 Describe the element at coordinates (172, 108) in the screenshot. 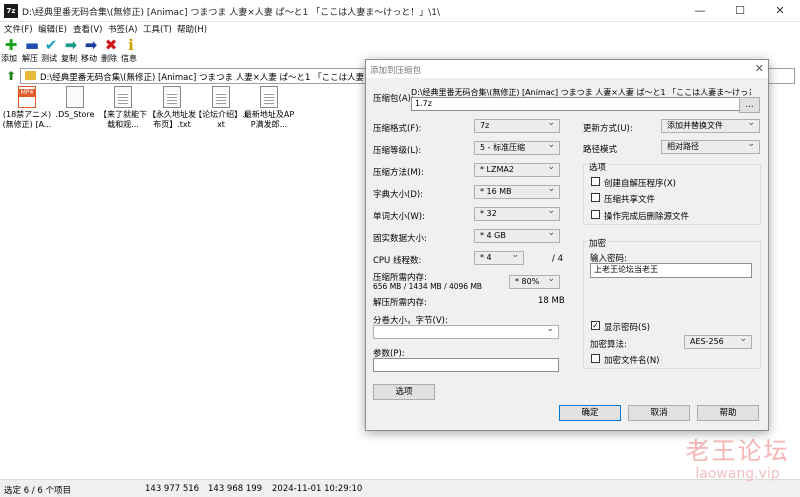

I see `file-item: 【永久地址发布页】.txt` at that location.